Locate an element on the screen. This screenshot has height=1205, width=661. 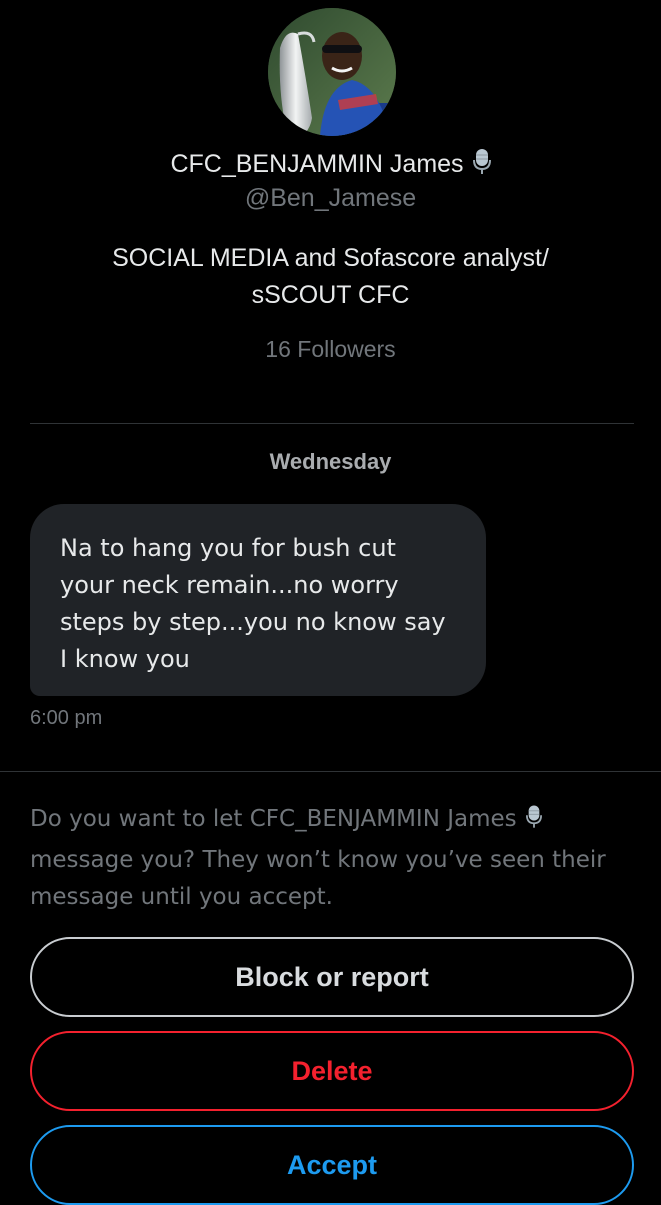
profile-bio-line: sSCOUT CFC is located at coordinates (330, 295).